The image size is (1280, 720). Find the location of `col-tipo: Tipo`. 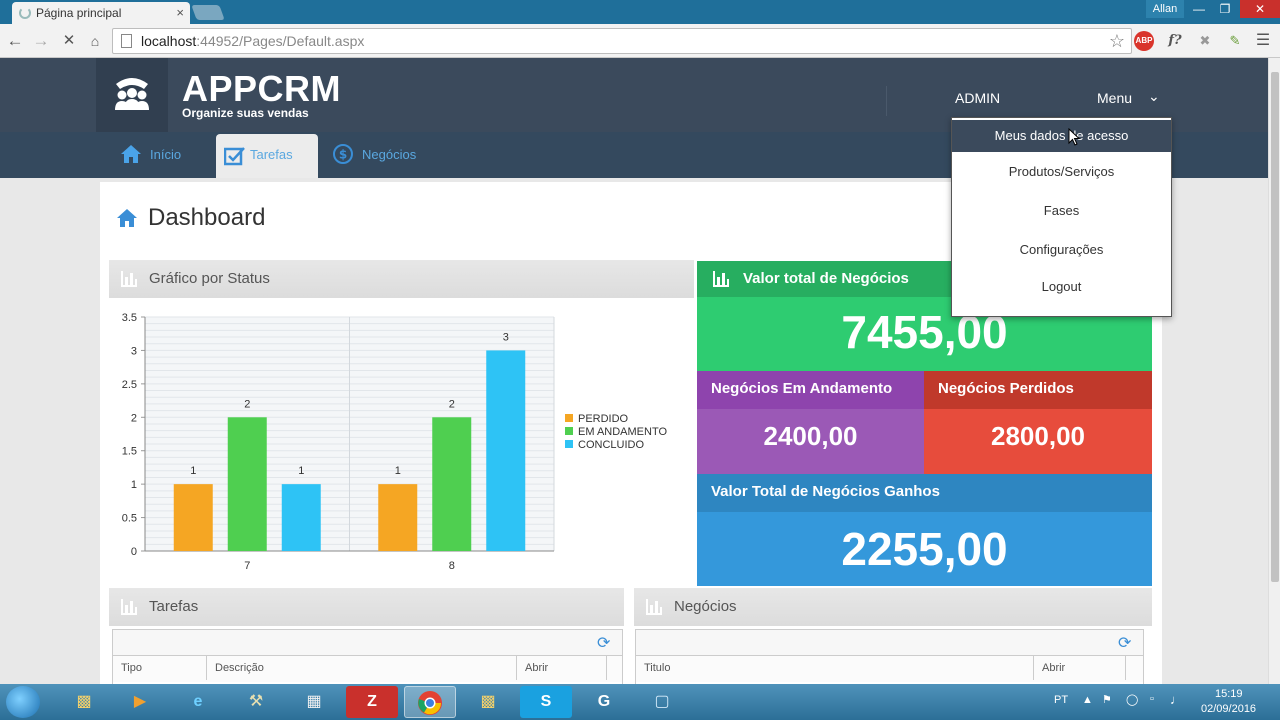

col-tipo: Tipo is located at coordinates (160, 668).